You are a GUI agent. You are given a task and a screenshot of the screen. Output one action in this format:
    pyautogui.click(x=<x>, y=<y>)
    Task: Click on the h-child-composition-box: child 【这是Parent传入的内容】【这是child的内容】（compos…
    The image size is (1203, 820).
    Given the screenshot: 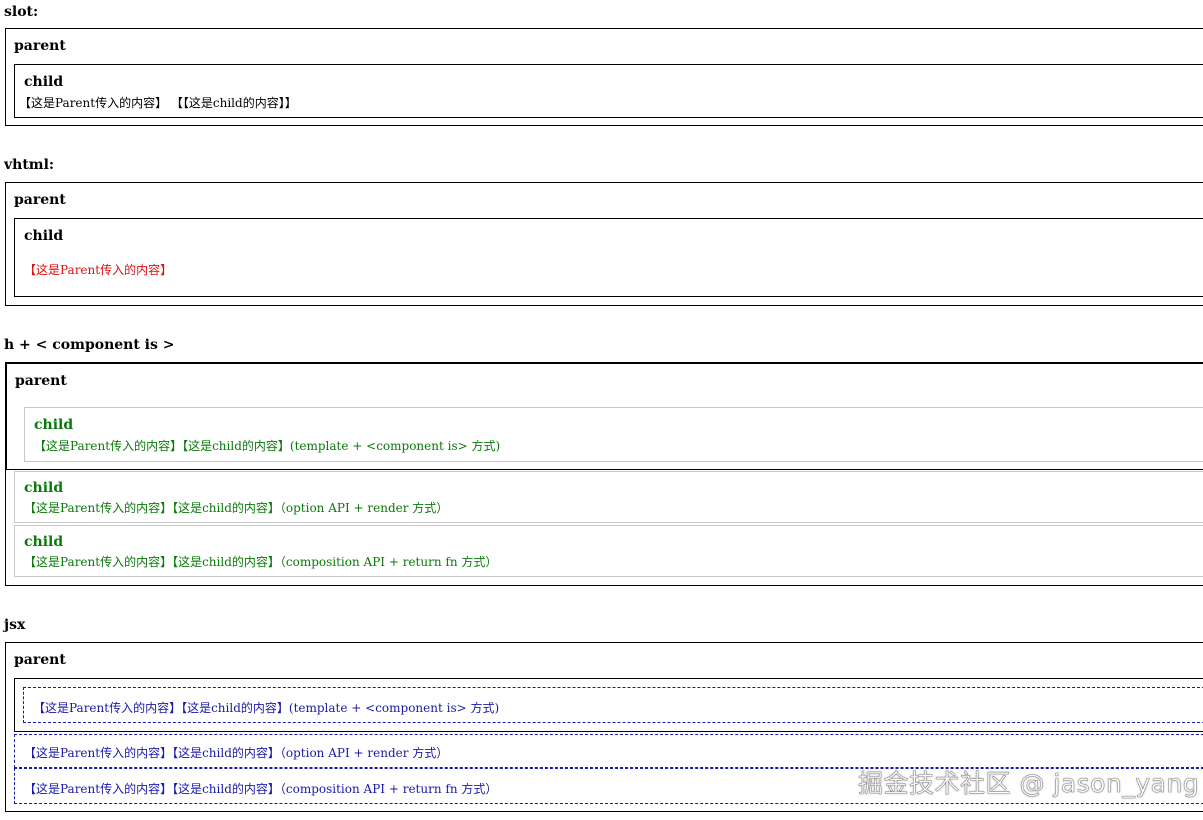 What is the action you would take?
    pyautogui.click(x=608, y=551)
    